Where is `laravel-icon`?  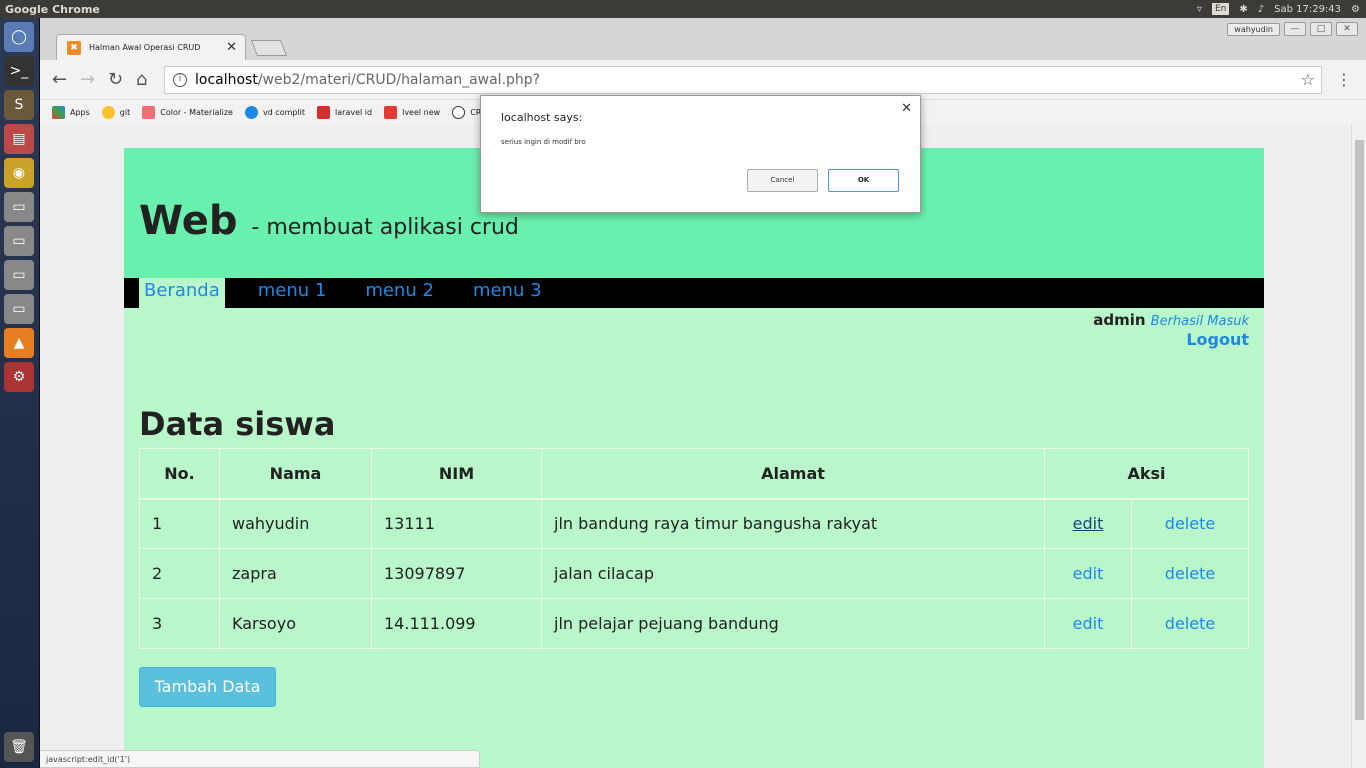
laravel-icon is located at coordinates (324, 112).